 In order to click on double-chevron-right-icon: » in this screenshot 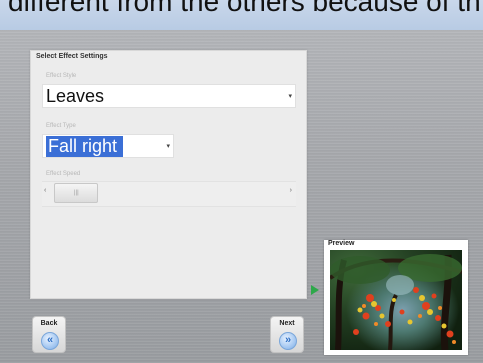, I will do `click(288, 341)`.